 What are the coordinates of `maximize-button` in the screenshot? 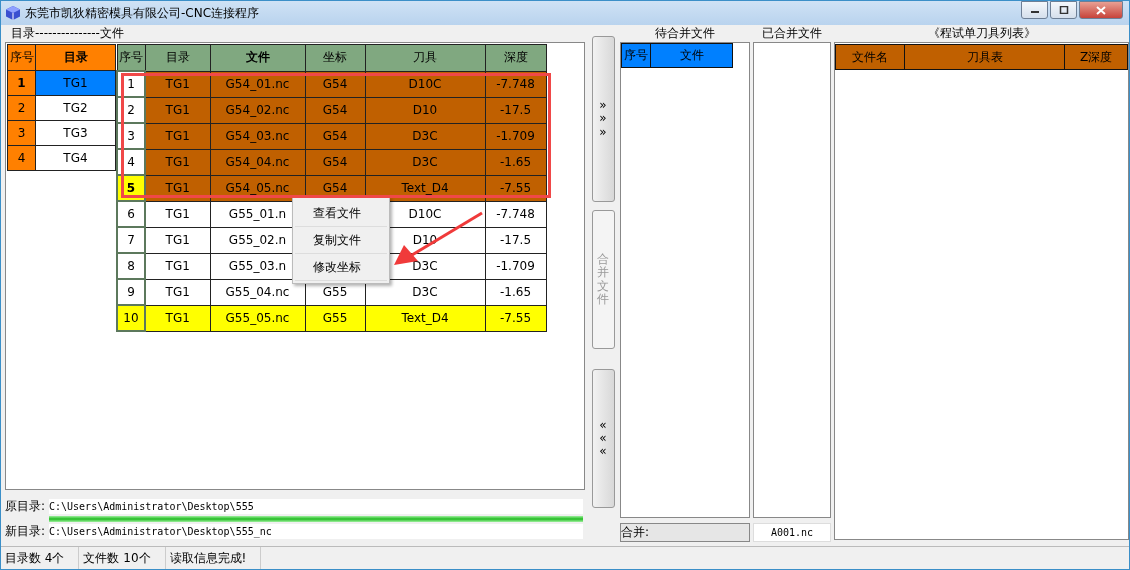 It's located at (1063, 10).